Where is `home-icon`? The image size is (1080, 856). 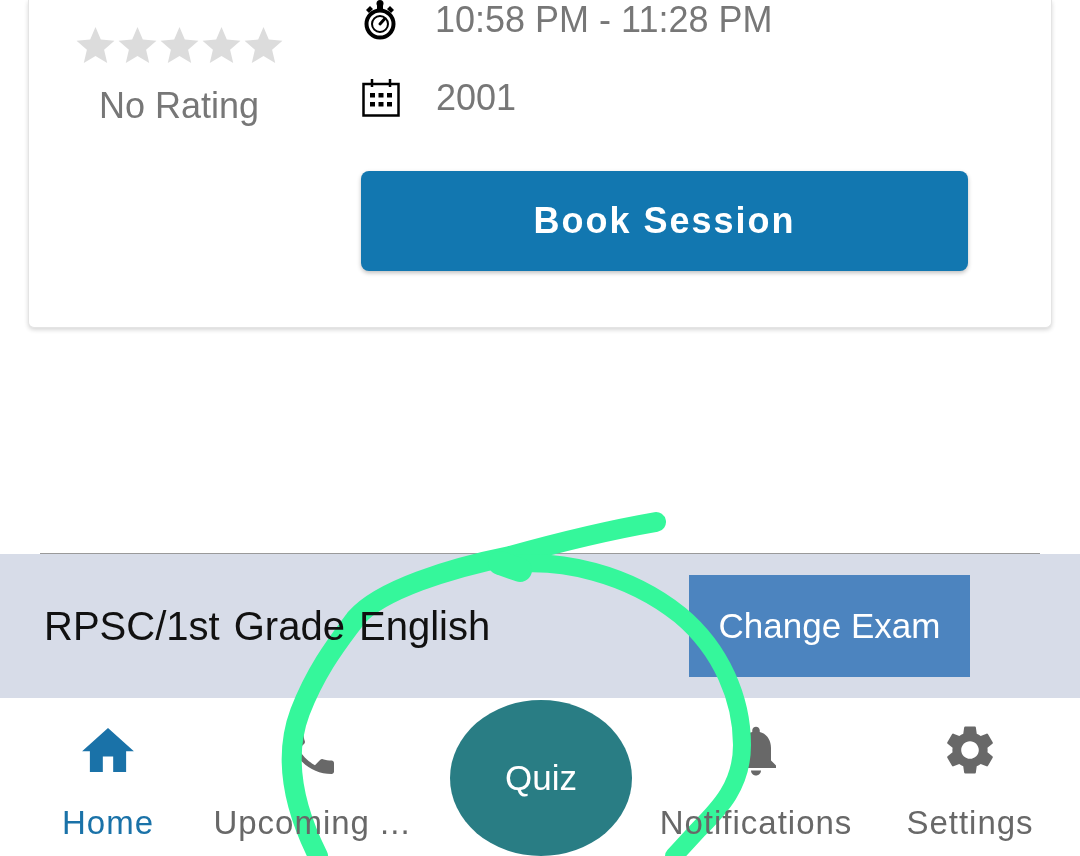
home-icon is located at coordinates (108, 750).